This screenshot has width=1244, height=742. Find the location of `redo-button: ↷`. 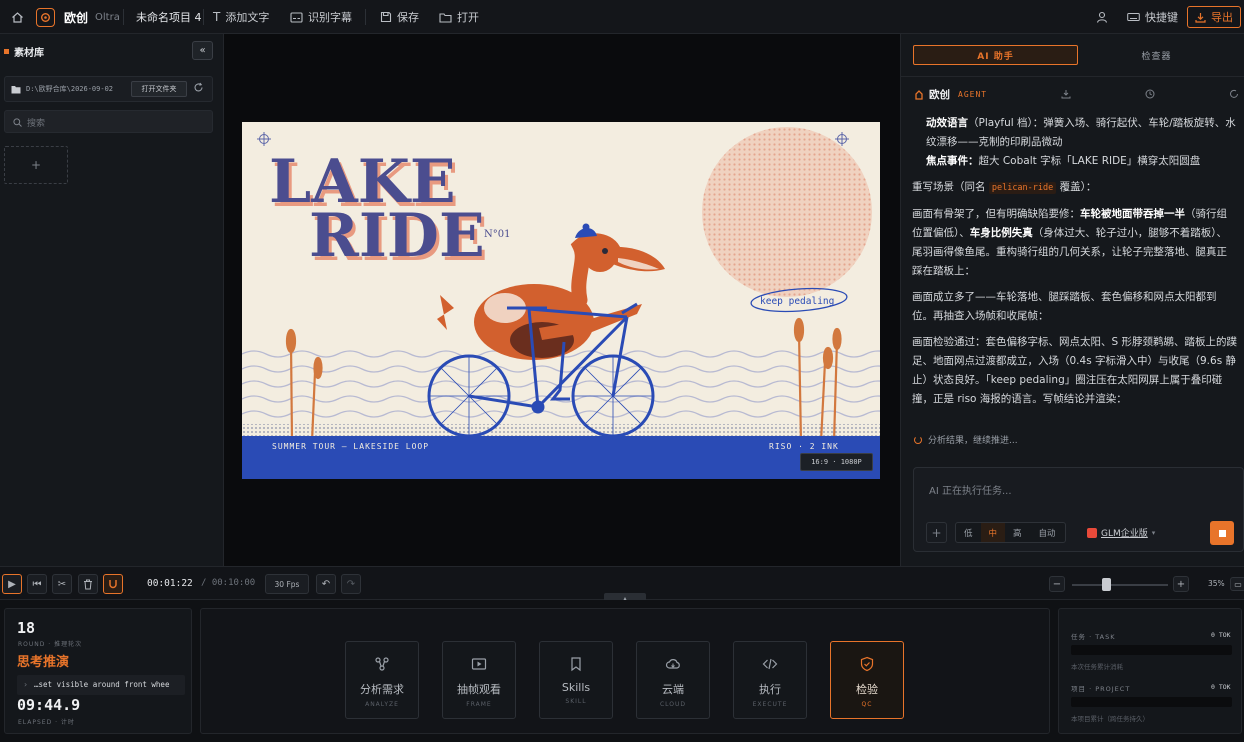

redo-button: ↷ is located at coordinates (351, 584).